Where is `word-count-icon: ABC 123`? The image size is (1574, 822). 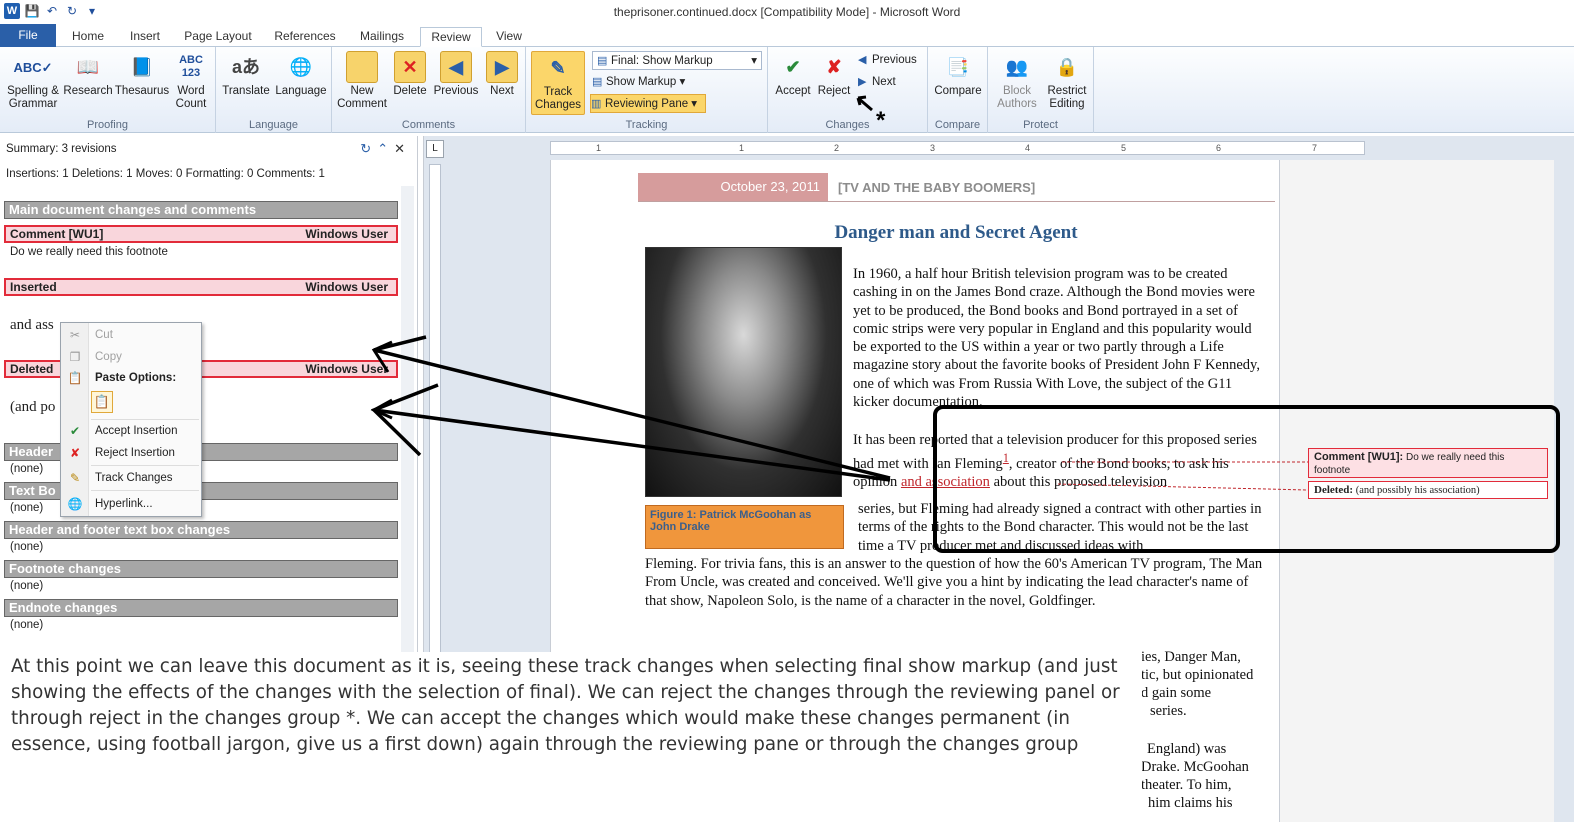 word-count-icon: ABC 123 is located at coordinates (191, 66).